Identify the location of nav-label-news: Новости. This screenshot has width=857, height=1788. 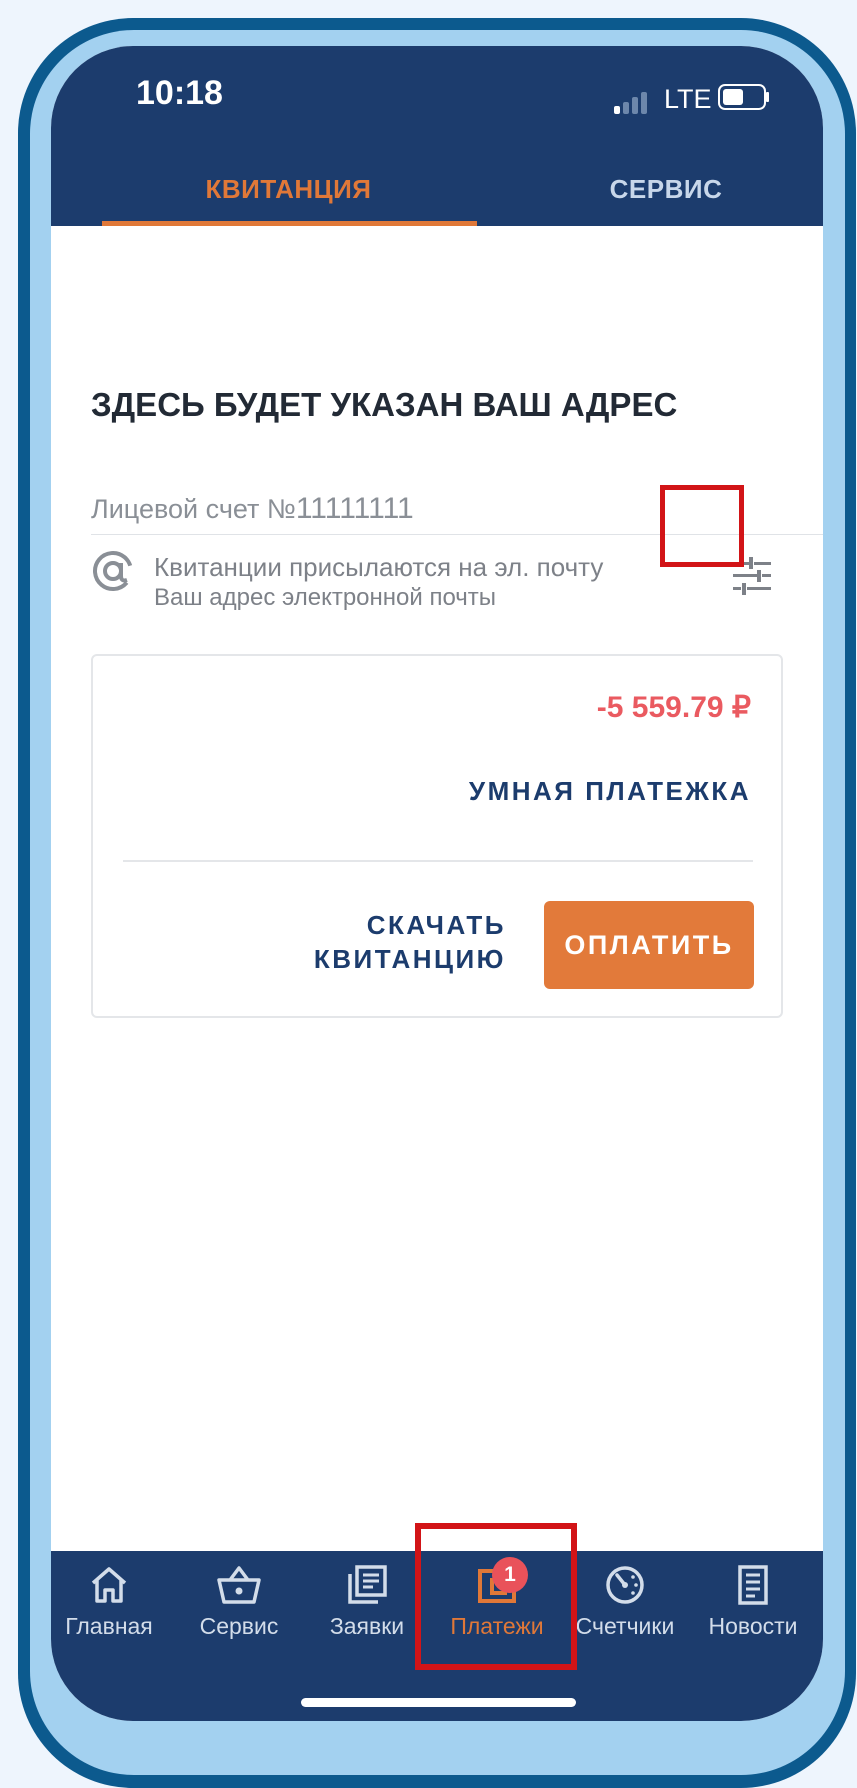
(753, 1626).